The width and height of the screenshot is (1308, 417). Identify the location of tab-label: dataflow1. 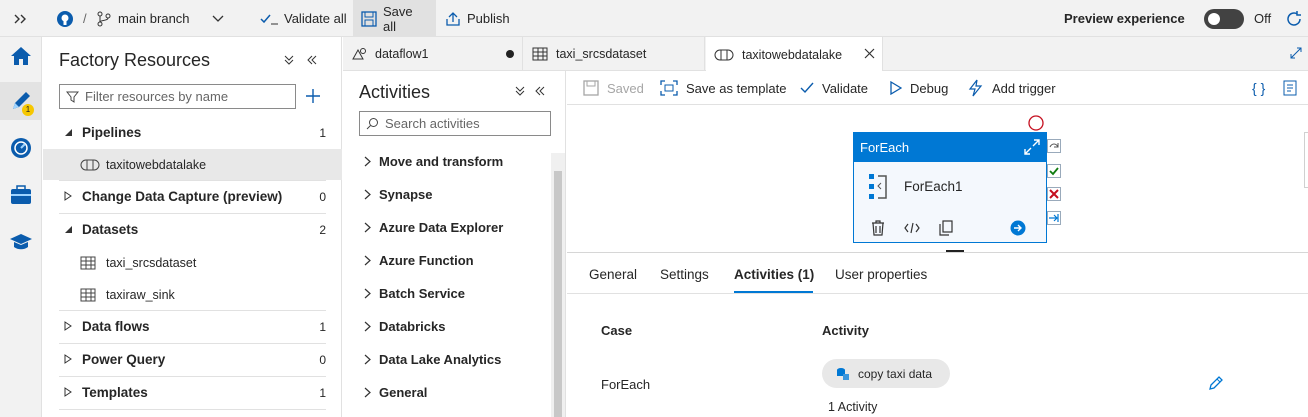
(402, 54).